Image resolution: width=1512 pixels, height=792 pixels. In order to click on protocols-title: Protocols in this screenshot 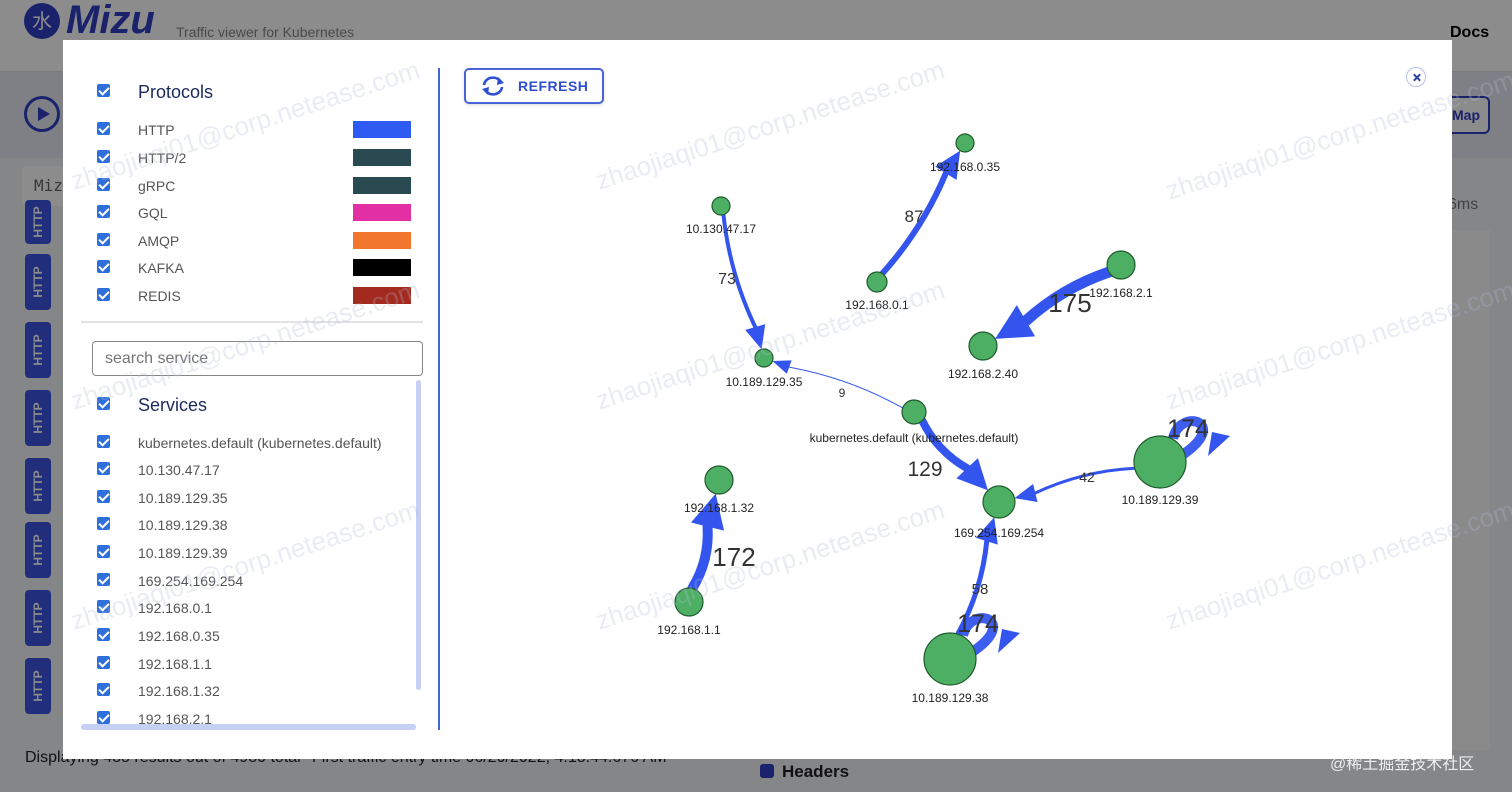, I will do `click(176, 92)`.